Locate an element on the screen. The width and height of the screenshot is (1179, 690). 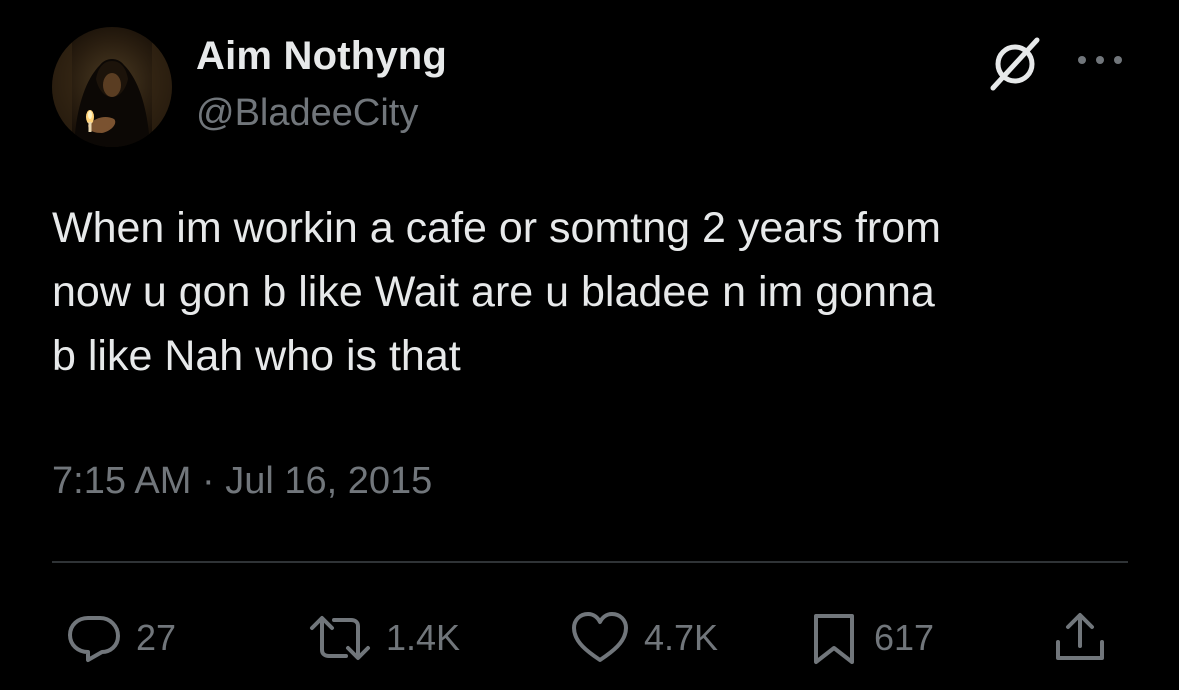
avatar is located at coordinates (112, 87).